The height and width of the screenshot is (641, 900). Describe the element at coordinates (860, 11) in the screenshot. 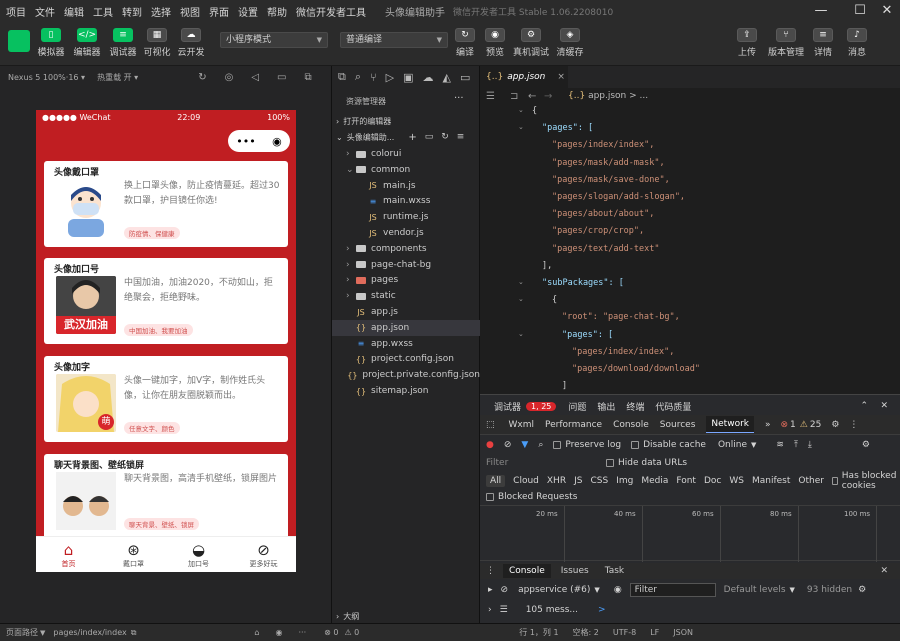

I see `maximize-icon: ☐` at that location.